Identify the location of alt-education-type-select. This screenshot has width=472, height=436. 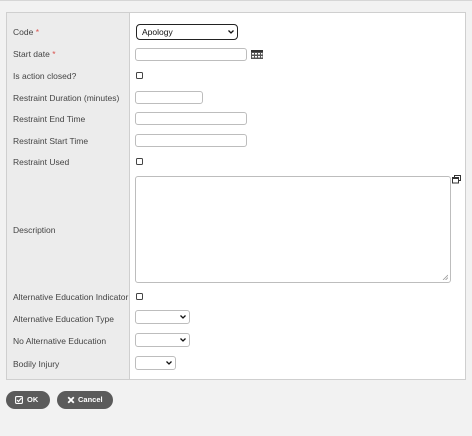
(162, 317).